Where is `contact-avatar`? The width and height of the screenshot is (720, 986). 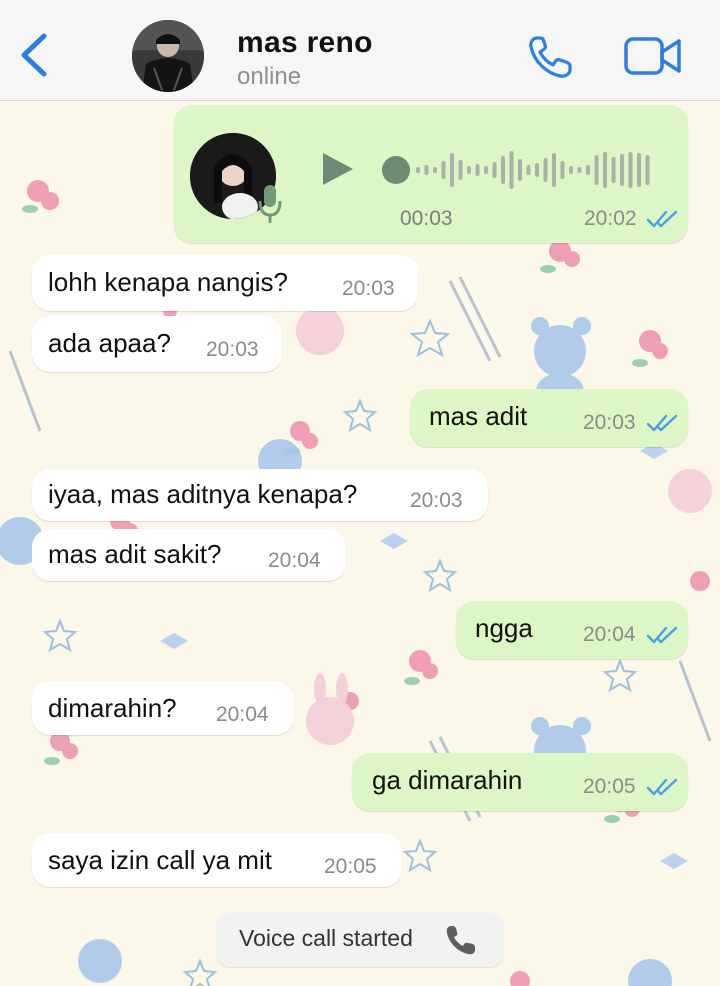
contact-avatar is located at coordinates (168, 56).